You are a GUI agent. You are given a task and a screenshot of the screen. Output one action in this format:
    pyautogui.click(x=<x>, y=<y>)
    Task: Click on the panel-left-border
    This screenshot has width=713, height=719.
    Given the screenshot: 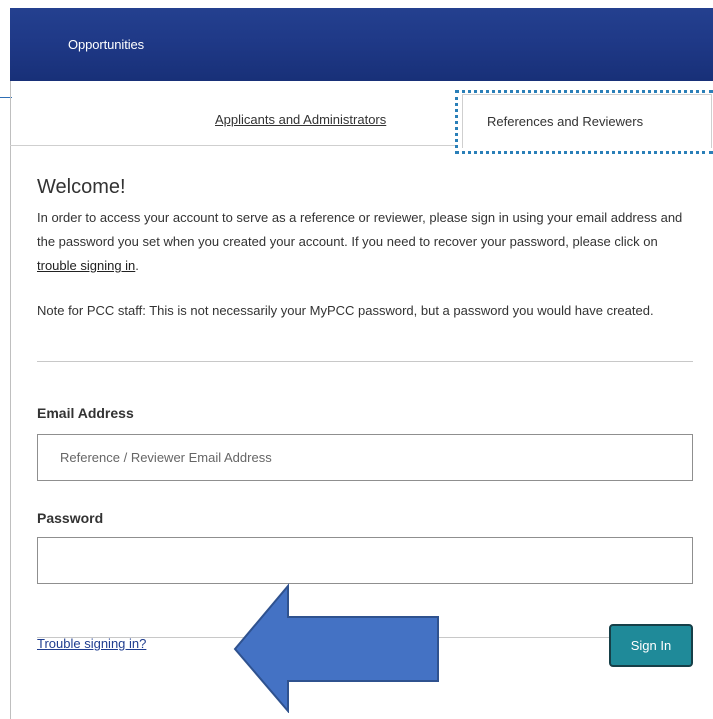 What is the action you would take?
    pyautogui.click(x=10, y=400)
    